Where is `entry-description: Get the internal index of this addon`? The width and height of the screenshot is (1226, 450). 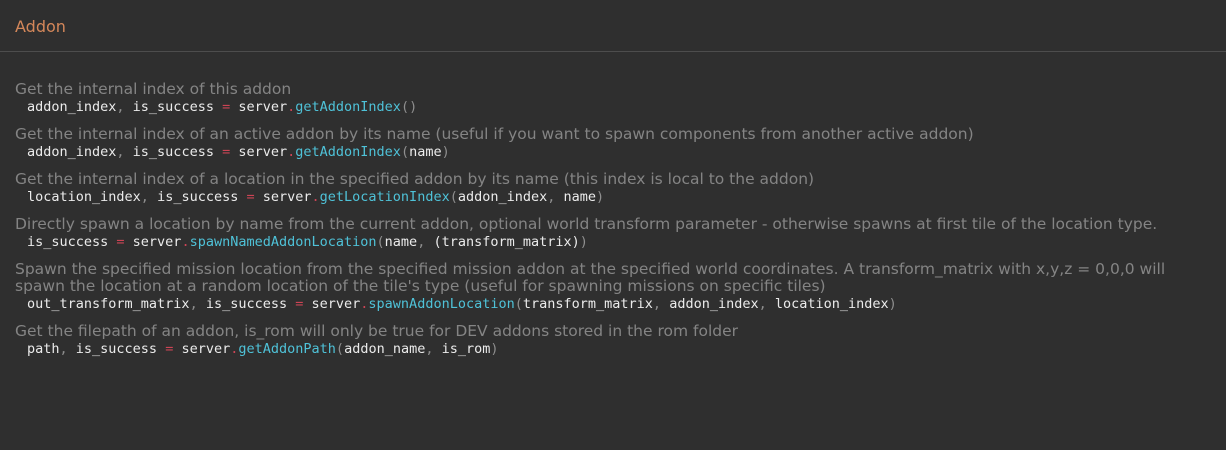
entry-description: Get the internal index of this addon is located at coordinates (153, 89).